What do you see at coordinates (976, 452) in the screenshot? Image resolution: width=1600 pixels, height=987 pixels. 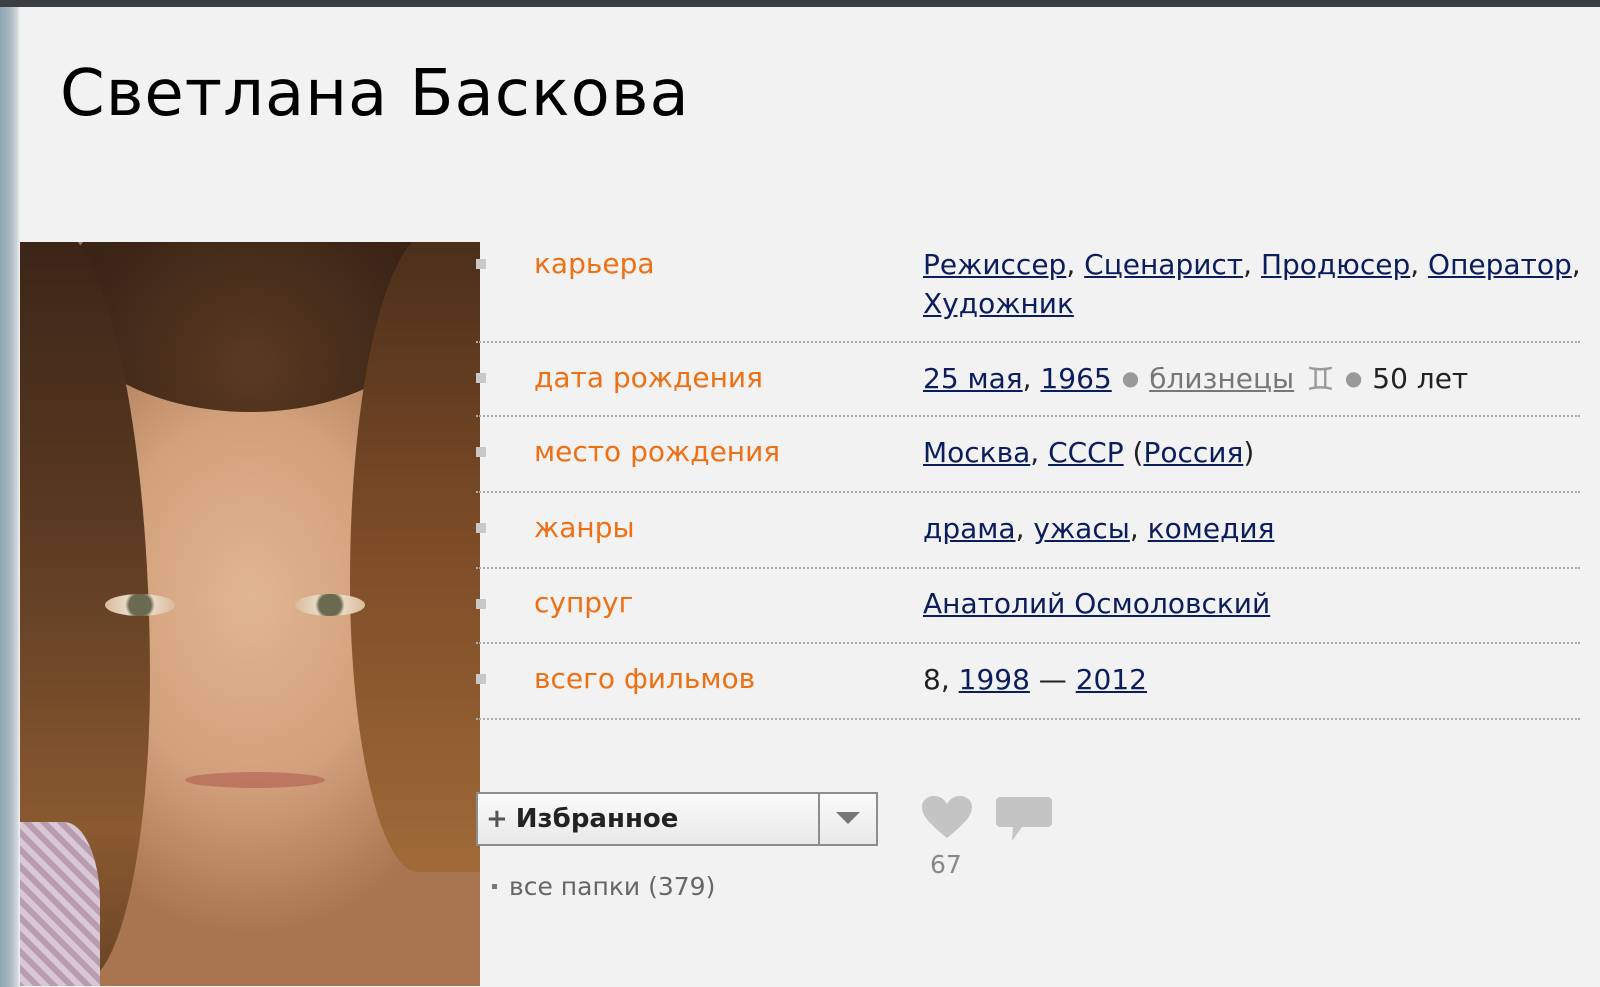 I see `birth-city-link: Москва` at bounding box center [976, 452].